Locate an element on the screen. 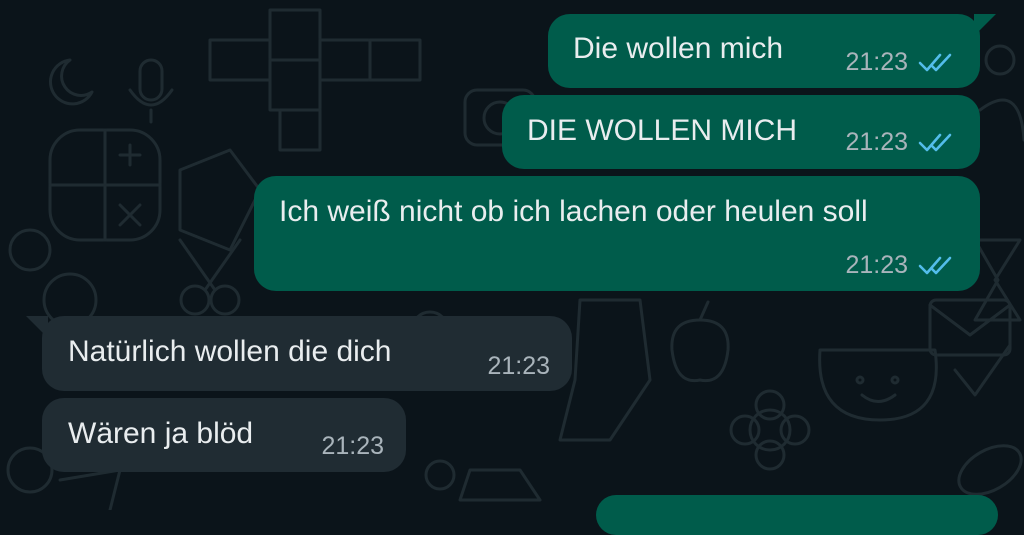 The image size is (1024, 535). outgoing-message-bubble: Die wollen mich 21:23 is located at coordinates (772, 51).